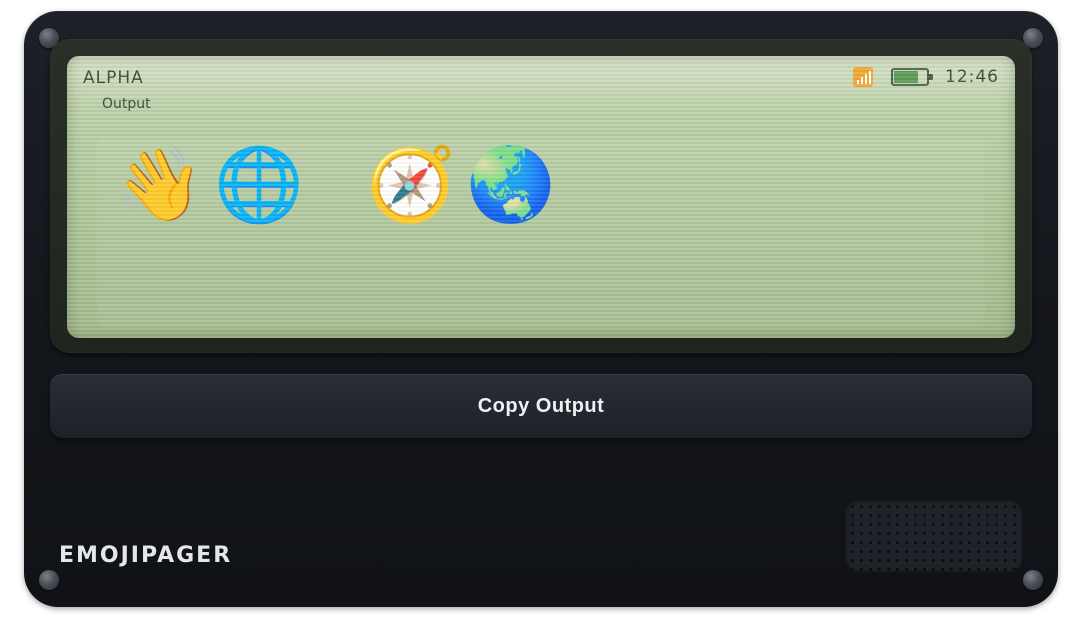 Image resolution: width=1080 pixels, height=622 pixels. I want to click on output-emoji: 🌐, so click(259, 184).